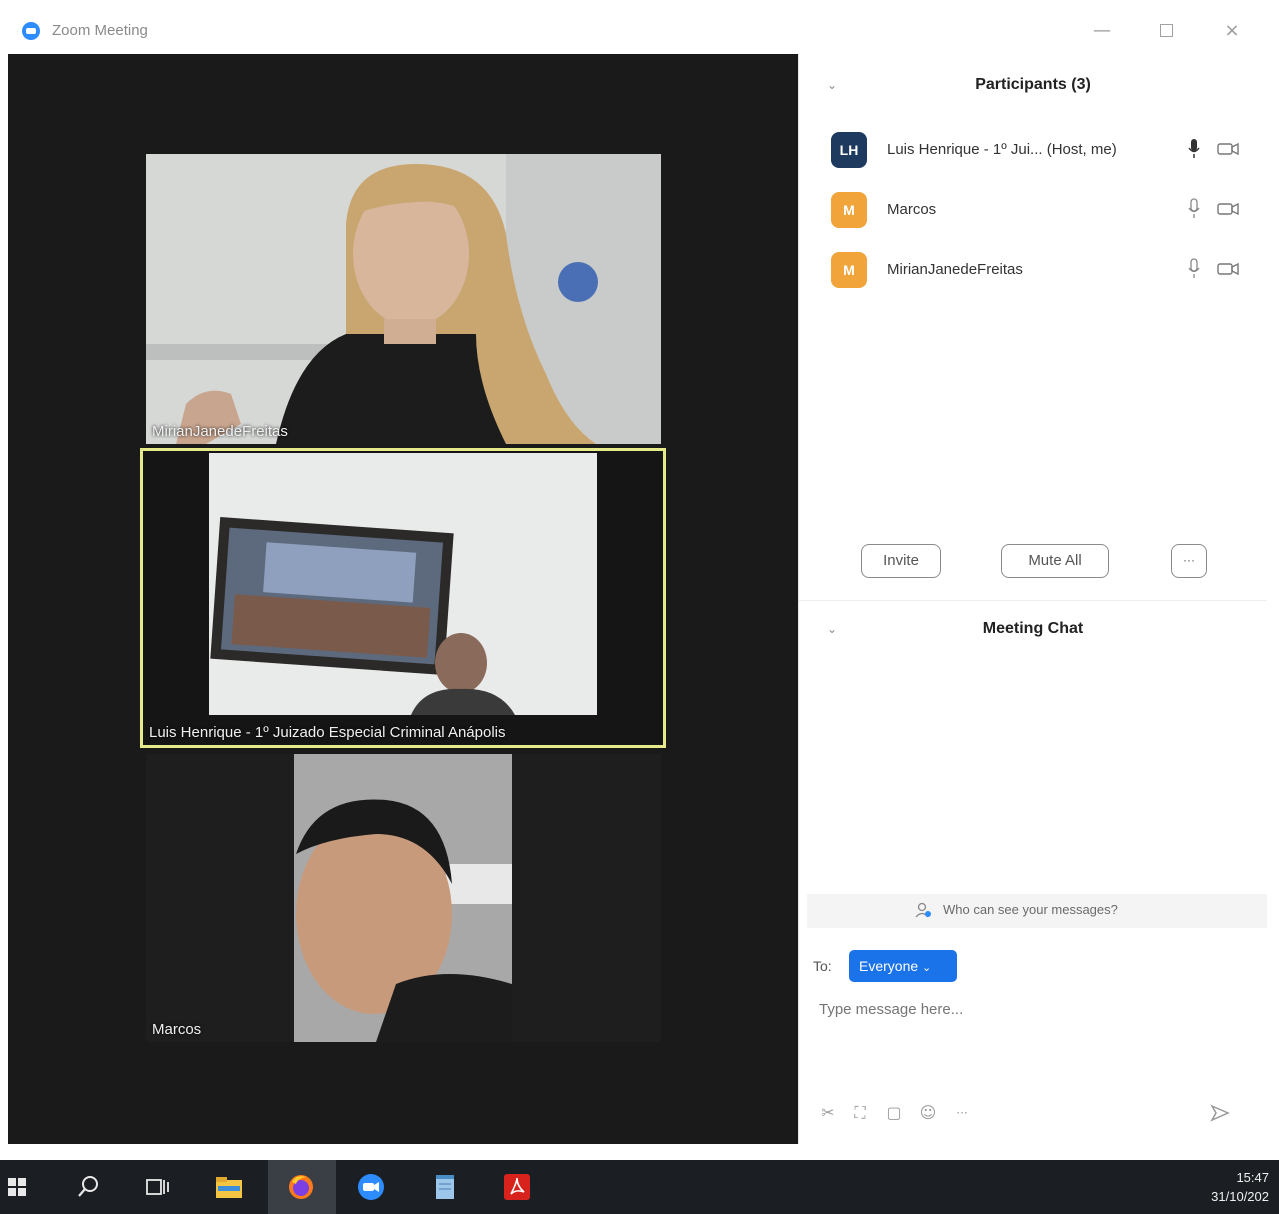 This screenshot has height=1214, width=1279. I want to click on file-explorer-icon, so click(229, 1187).